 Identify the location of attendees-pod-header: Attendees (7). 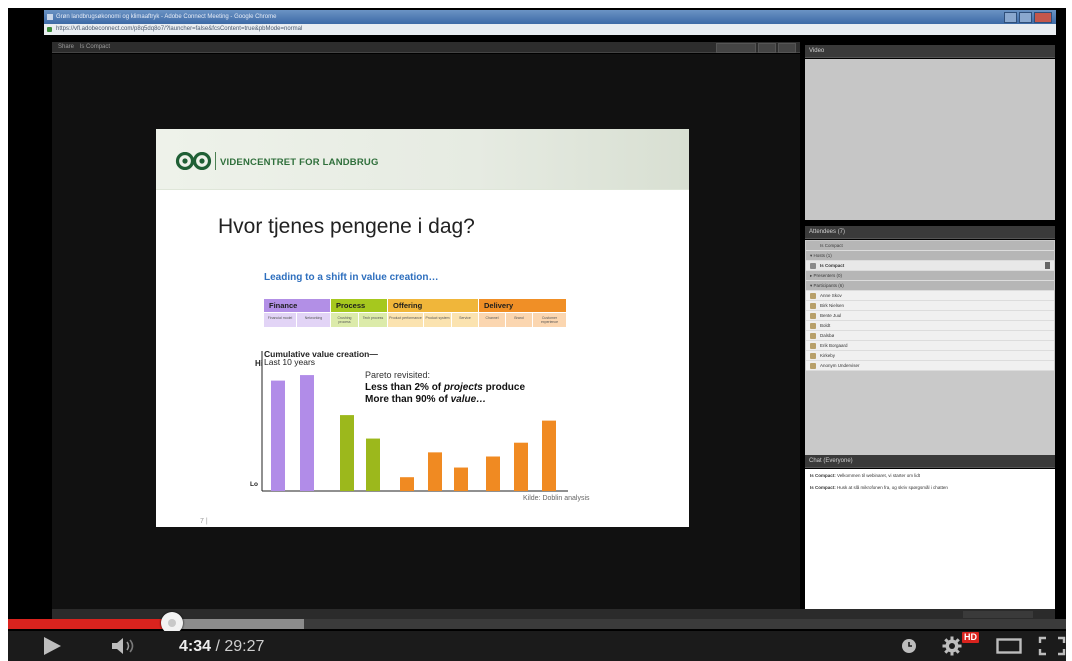
(930, 232).